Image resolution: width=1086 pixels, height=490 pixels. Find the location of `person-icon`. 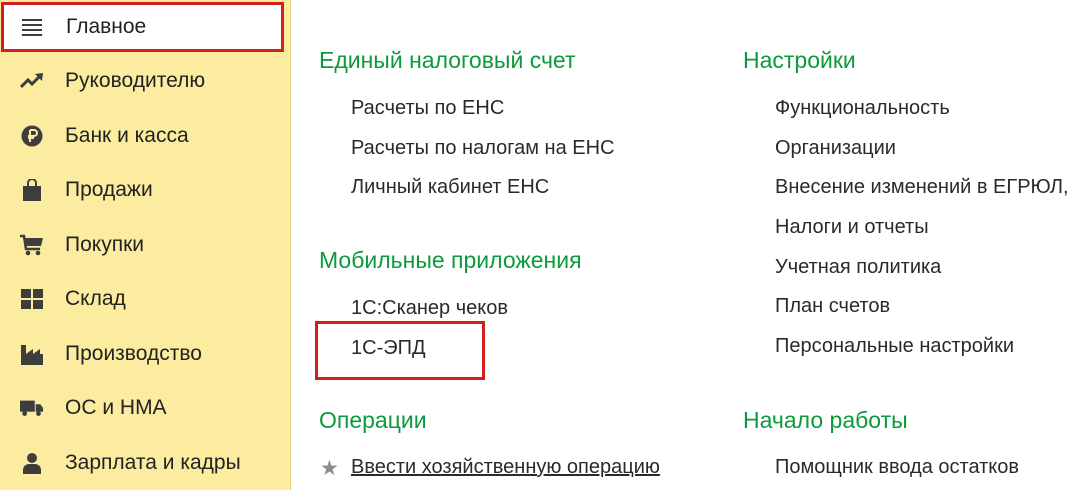

person-icon is located at coordinates (32, 463).